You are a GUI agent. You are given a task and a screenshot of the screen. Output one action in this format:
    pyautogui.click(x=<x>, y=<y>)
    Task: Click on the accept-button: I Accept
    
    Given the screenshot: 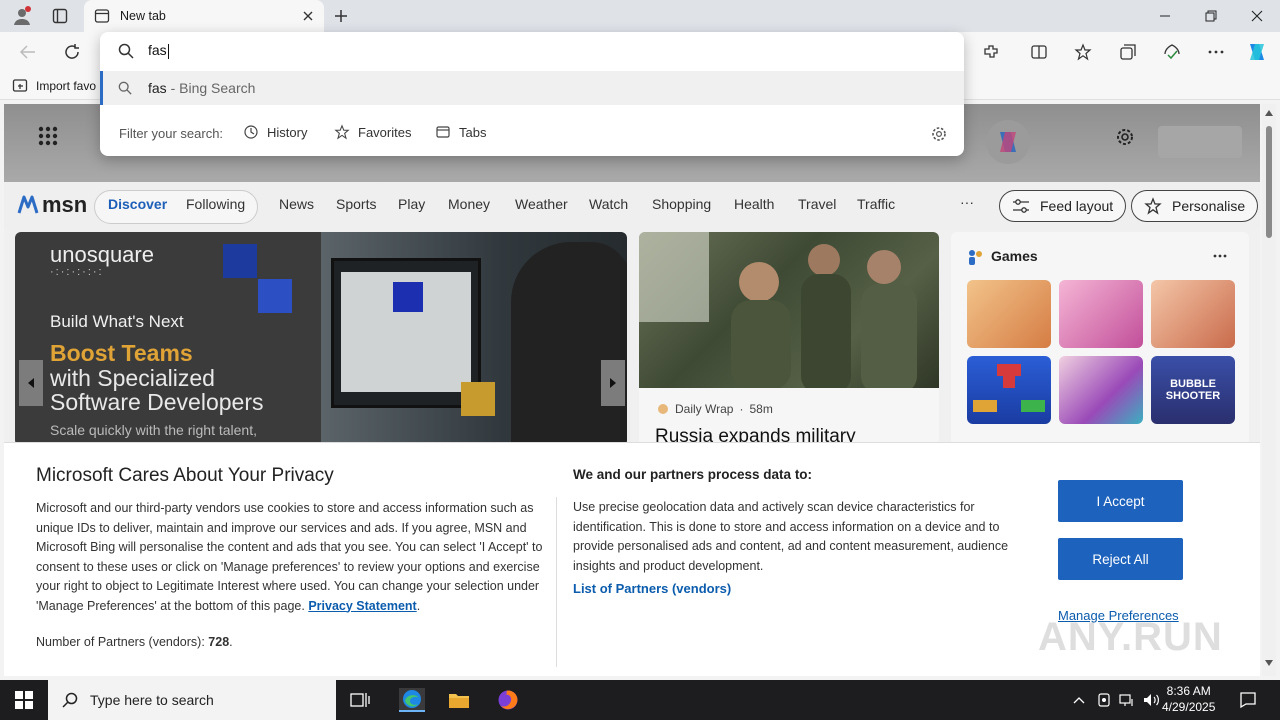 What is the action you would take?
    pyautogui.click(x=1120, y=501)
    